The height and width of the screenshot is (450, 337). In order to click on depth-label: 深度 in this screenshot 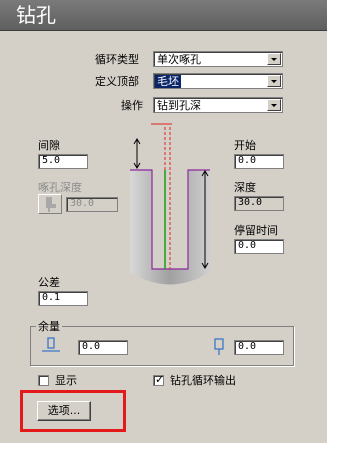, I will do `click(245, 187)`.